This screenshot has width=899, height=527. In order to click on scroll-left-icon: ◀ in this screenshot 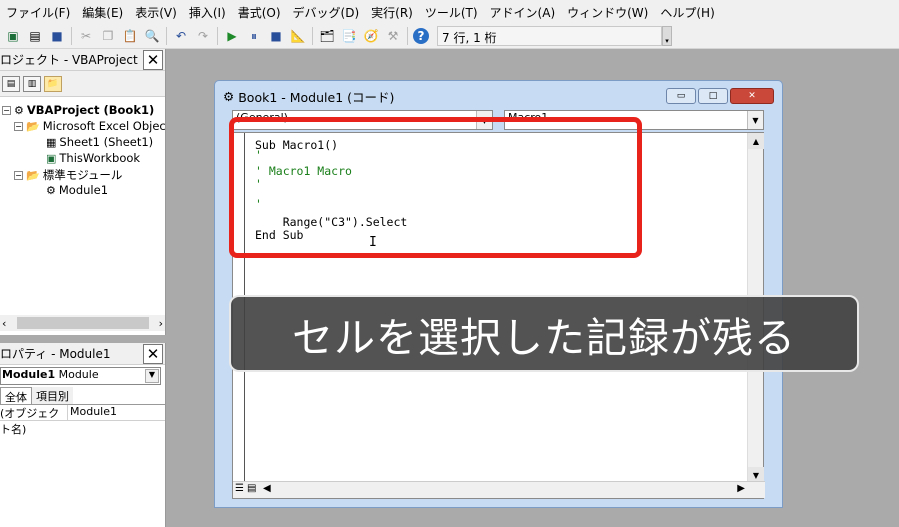, I will do `click(267, 488)`.